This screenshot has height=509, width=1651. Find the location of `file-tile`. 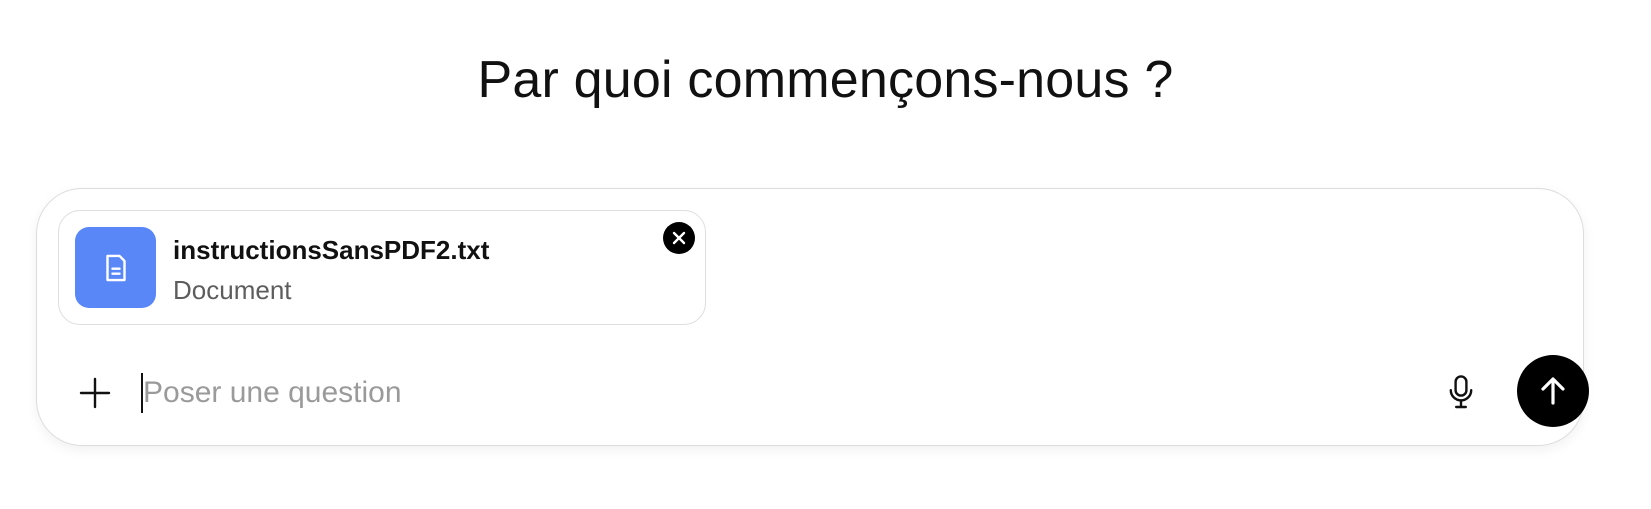

file-tile is located at coordinates (115, 267).